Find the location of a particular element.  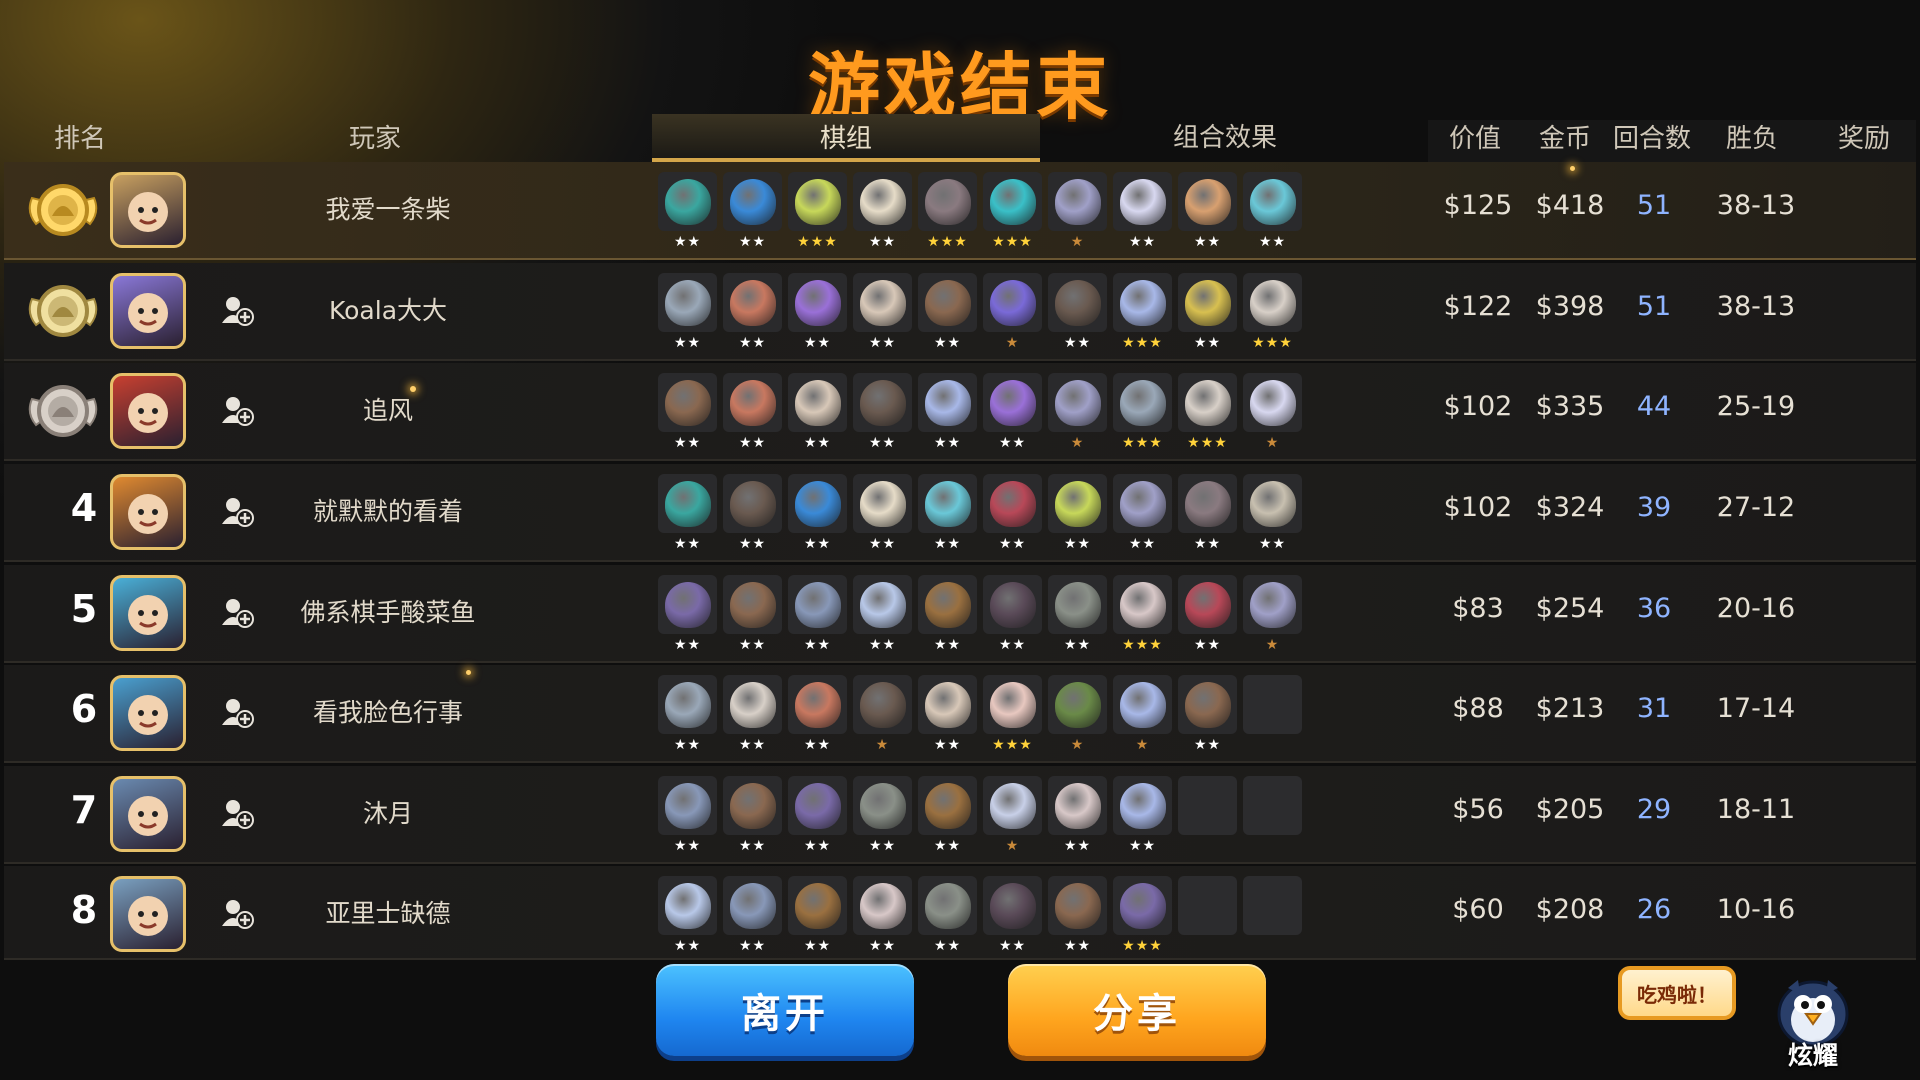

tab-synergy: 组合效果 is located at coordinates (1225, 135).